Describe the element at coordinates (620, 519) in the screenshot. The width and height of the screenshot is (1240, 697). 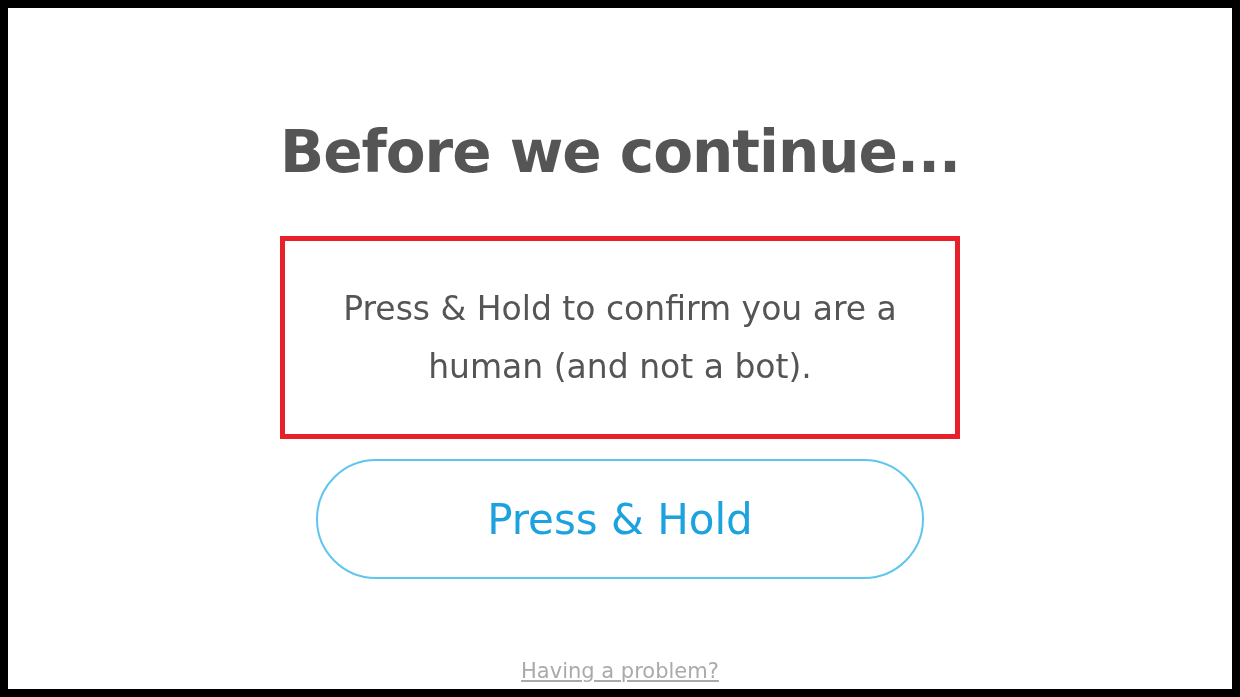
I see `press-and-hold-button: Press & Hold` at that location.